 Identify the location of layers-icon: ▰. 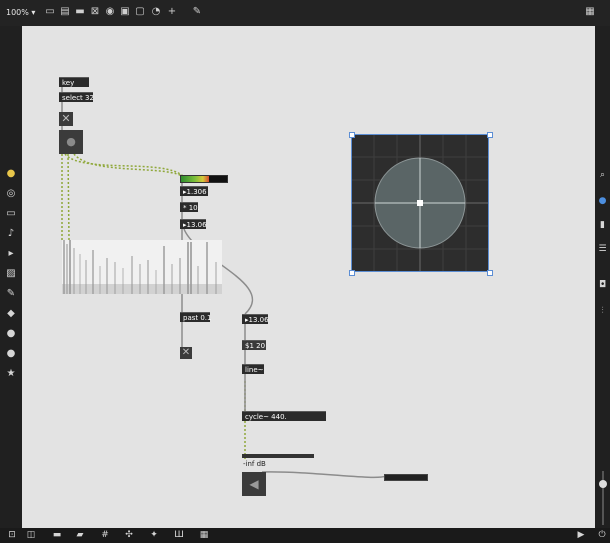
(80, 535).